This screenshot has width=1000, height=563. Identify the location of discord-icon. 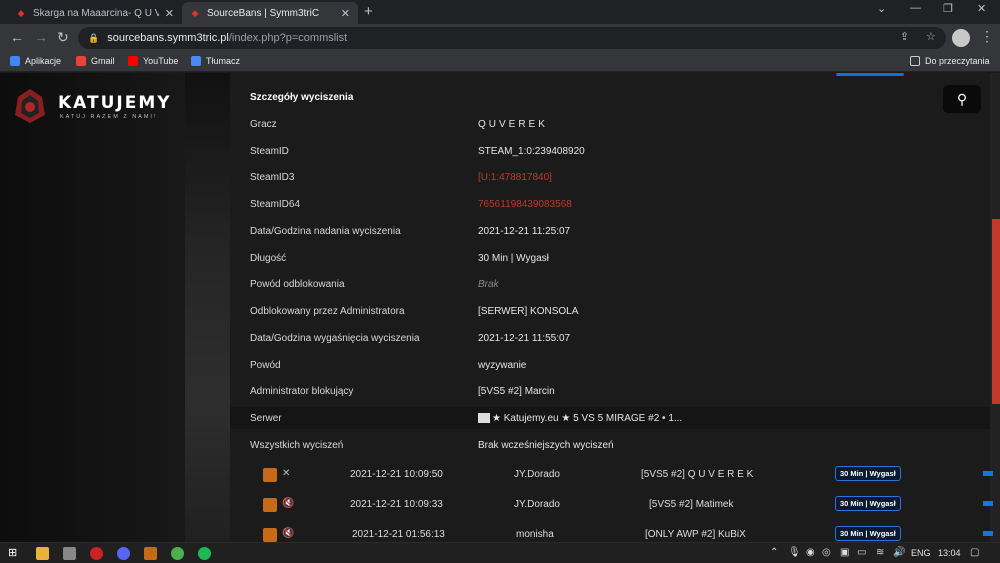
(123, 553).